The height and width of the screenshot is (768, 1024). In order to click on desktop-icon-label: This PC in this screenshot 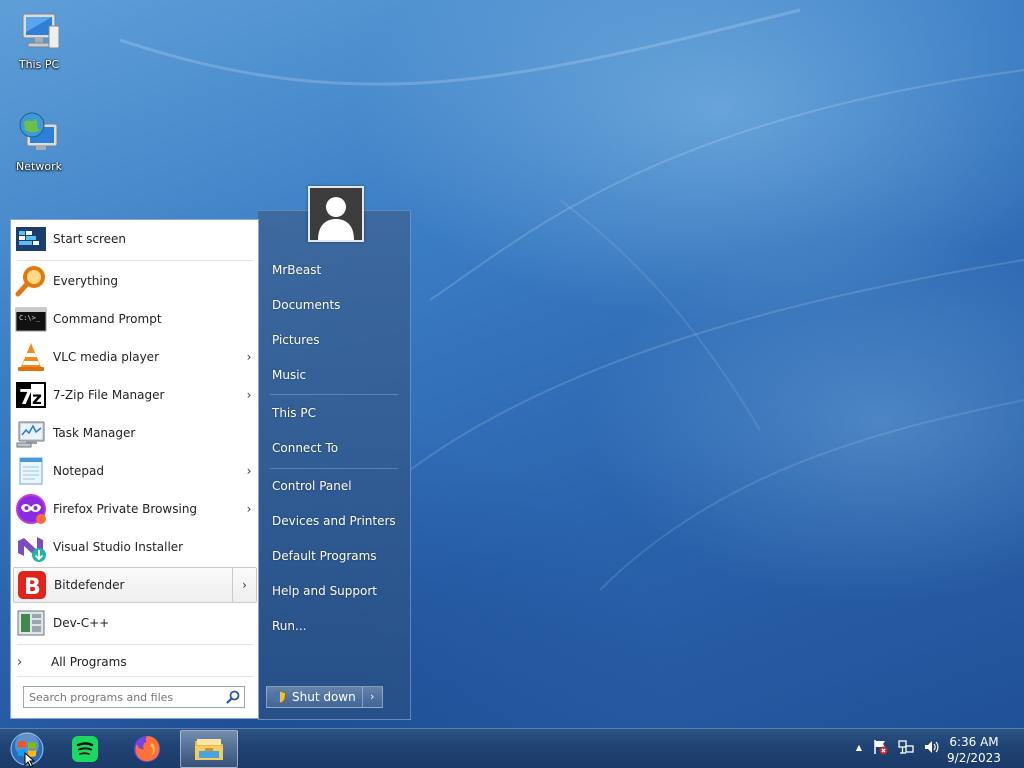, I will do `click(39, 64)`.